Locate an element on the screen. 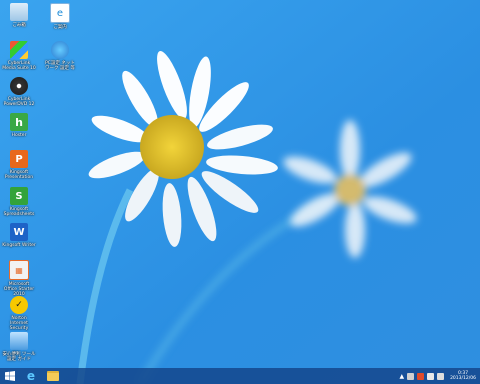 The width and height of the screenshot is (480, 384). taskbar-clock: 0:37 2013/12/06 is located at coordinates (463, 376).